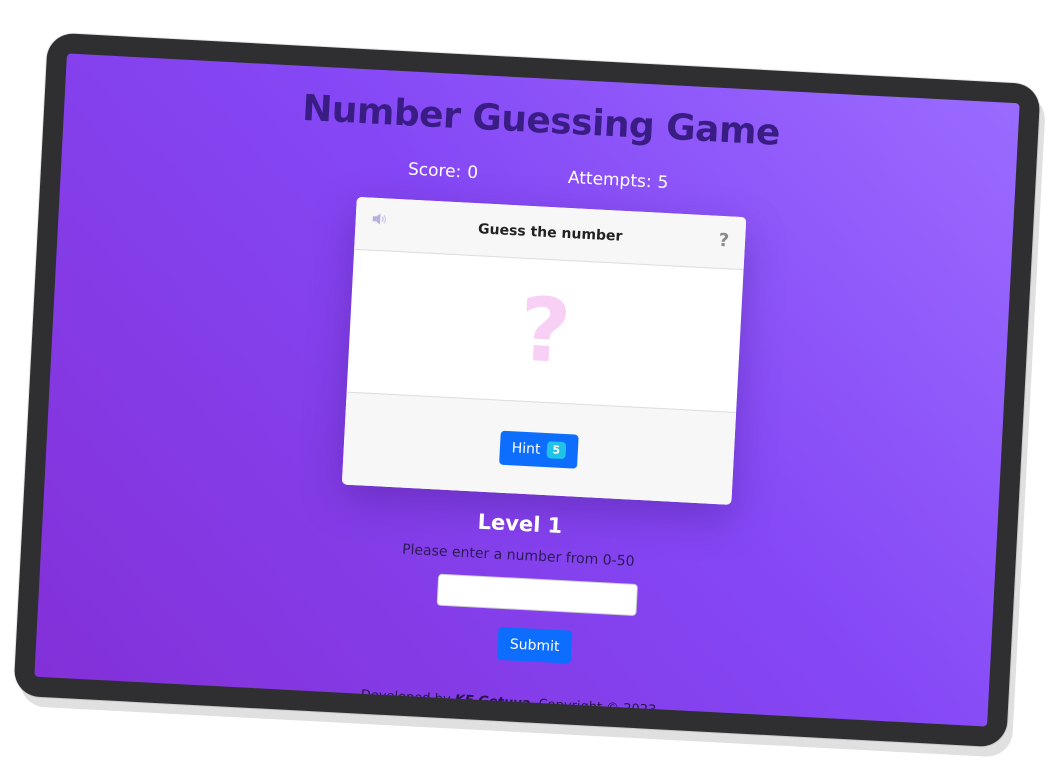 The width and height of the screenshot is (1051, 774). Describe the element at coordinates (724, 241) in the screenshot. I see `question-icon: ?` at that location.